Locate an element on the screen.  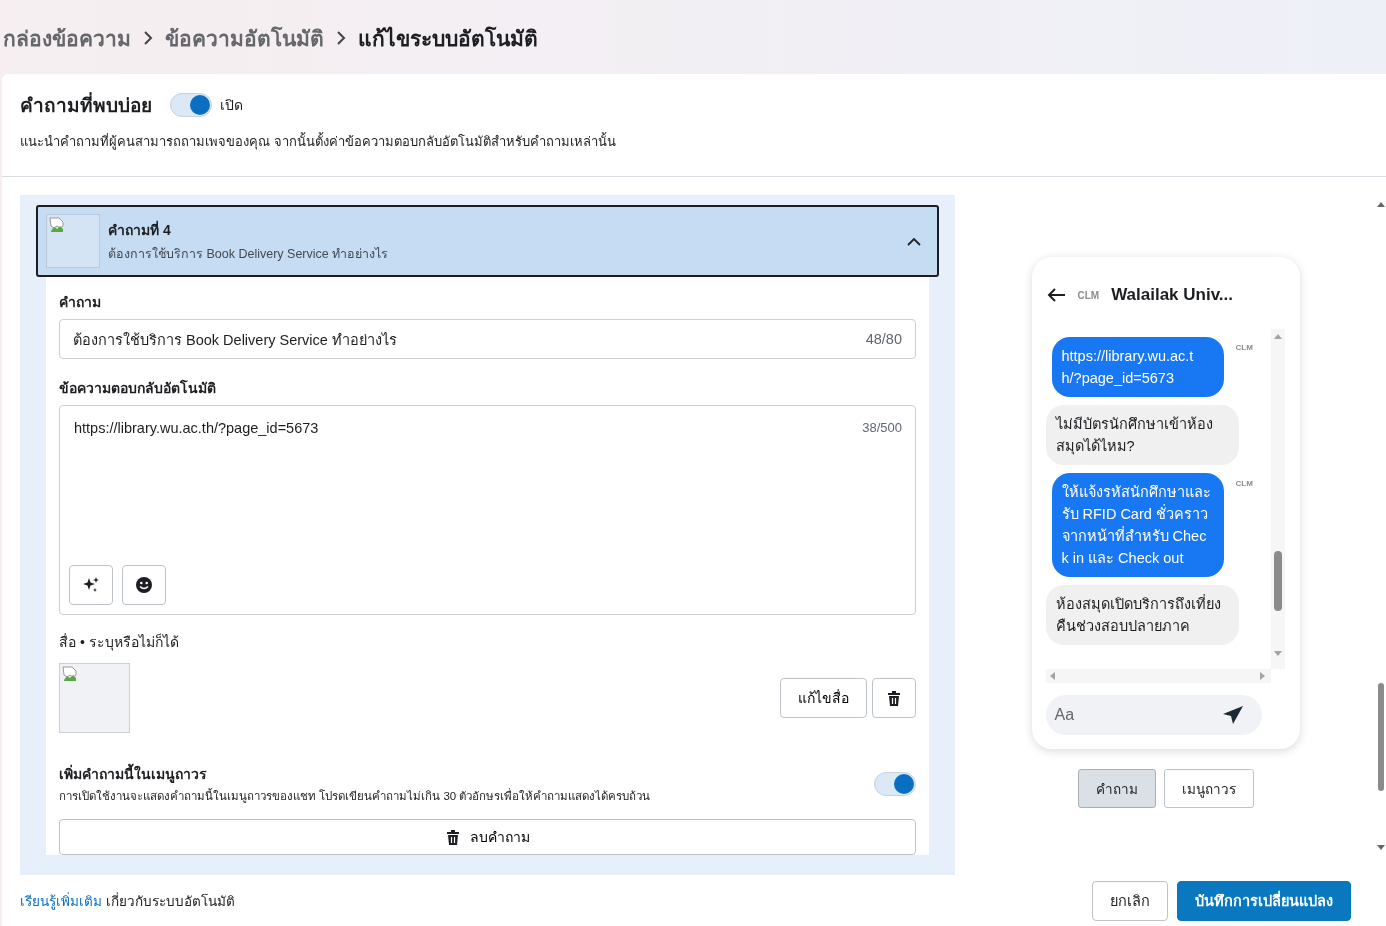
message-field: Aa is located at coordinates (1153, 715).